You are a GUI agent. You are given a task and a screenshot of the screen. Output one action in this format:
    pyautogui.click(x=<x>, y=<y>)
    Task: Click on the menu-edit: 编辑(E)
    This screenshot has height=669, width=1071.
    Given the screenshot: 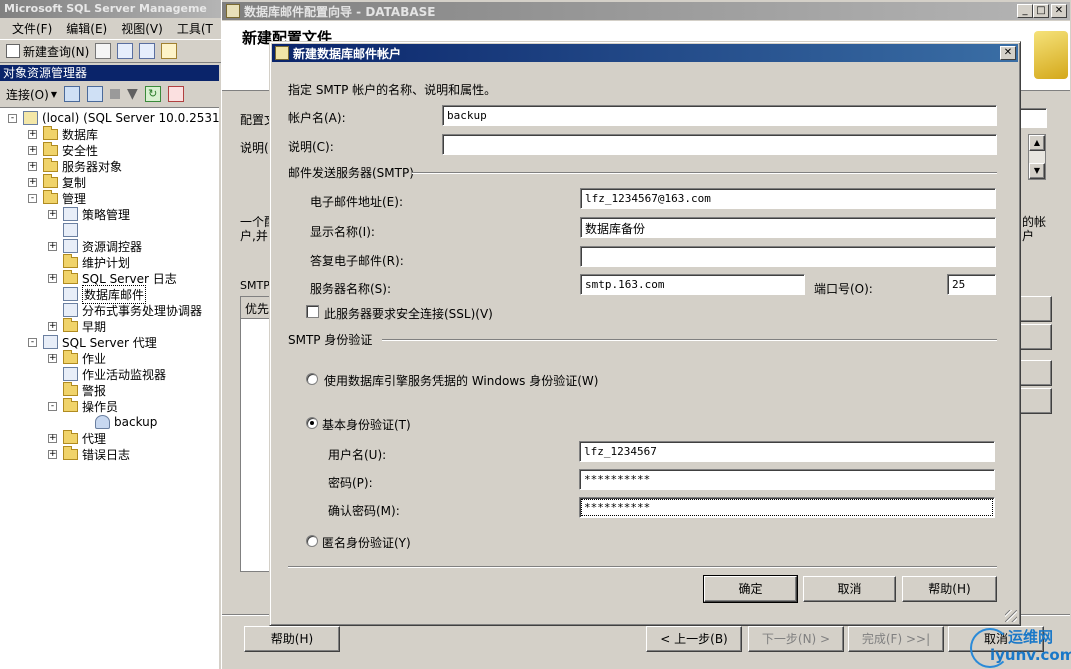 What is the action you would take?
    pyautogui.click(x=86, y=28)
    